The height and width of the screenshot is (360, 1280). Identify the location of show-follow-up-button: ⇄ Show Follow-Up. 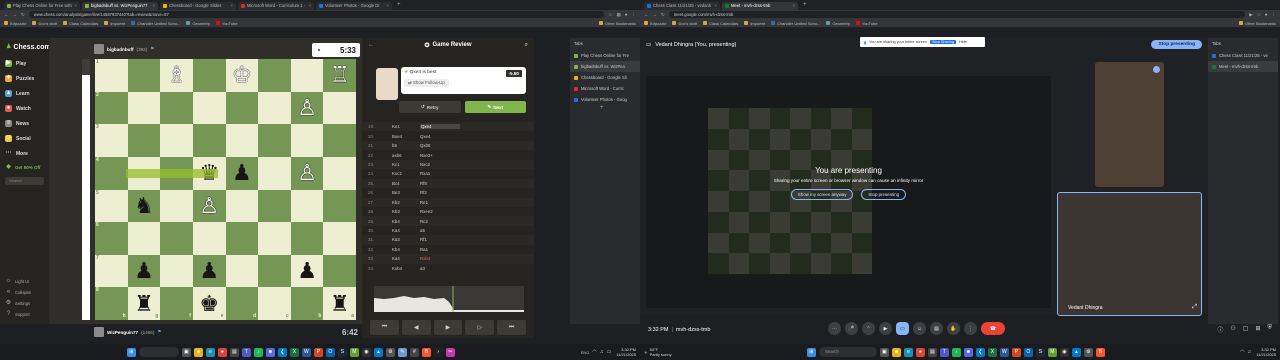
(426, 83).